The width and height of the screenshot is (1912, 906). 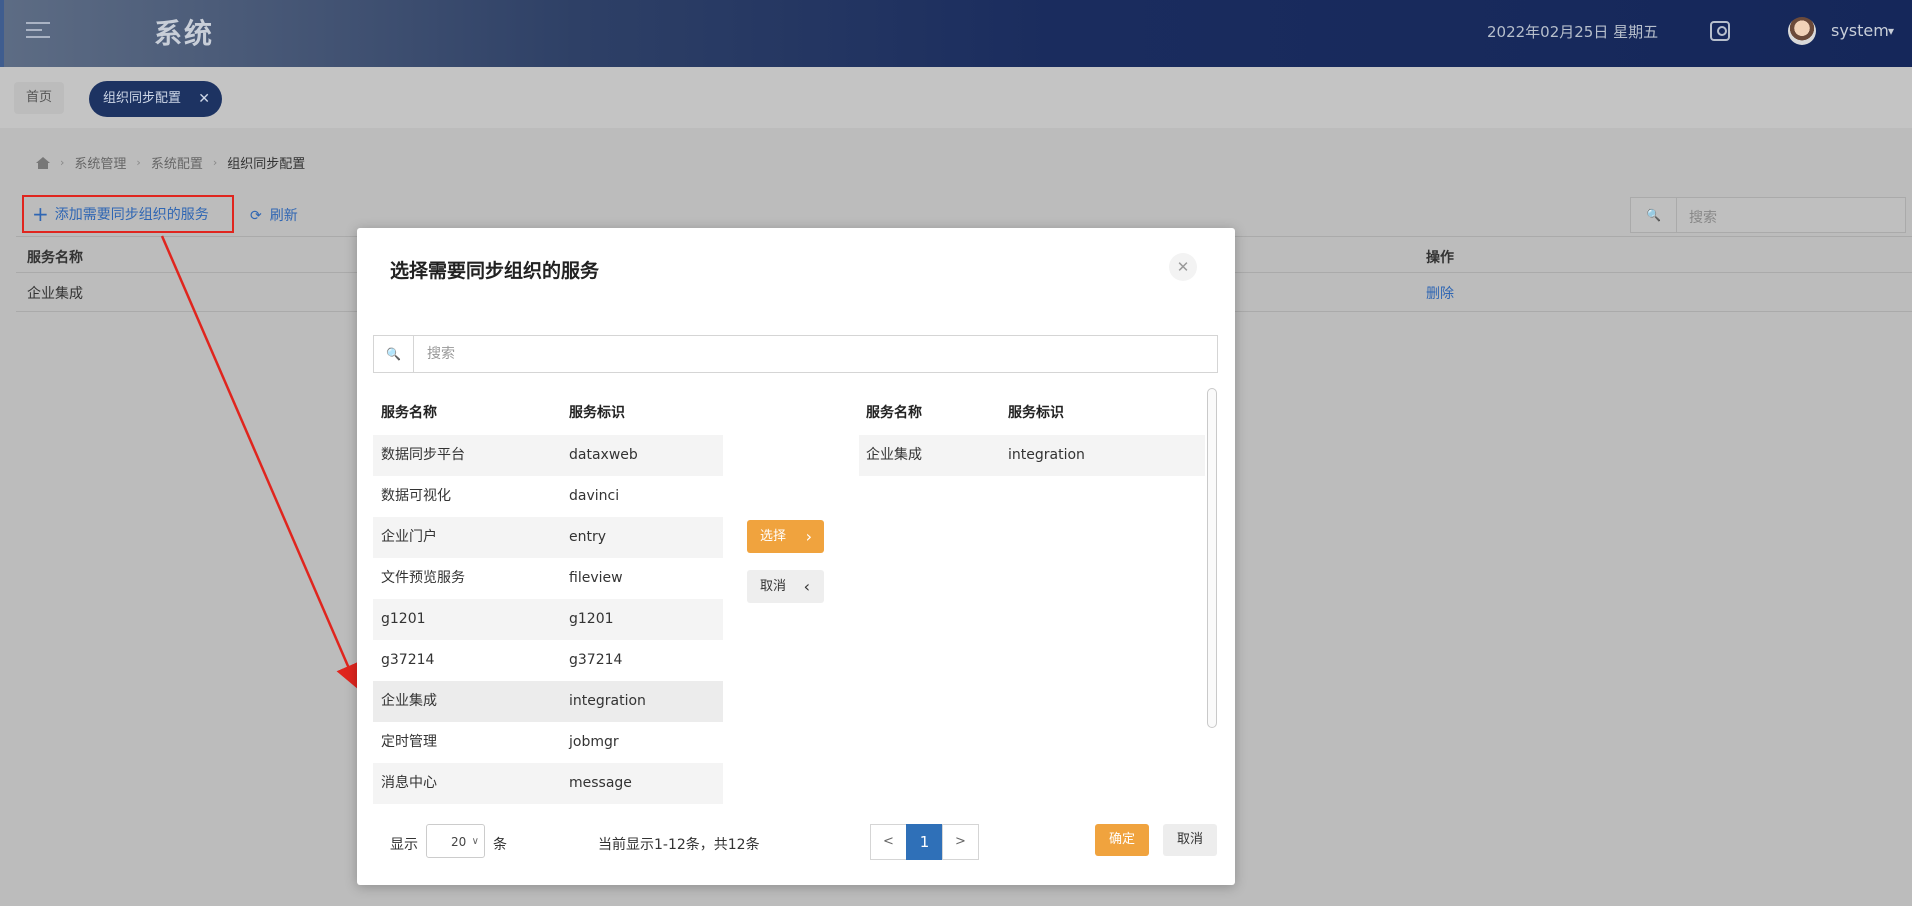 I want to click on chevron-down-icon: ▾, so click(x=1891, y=31).